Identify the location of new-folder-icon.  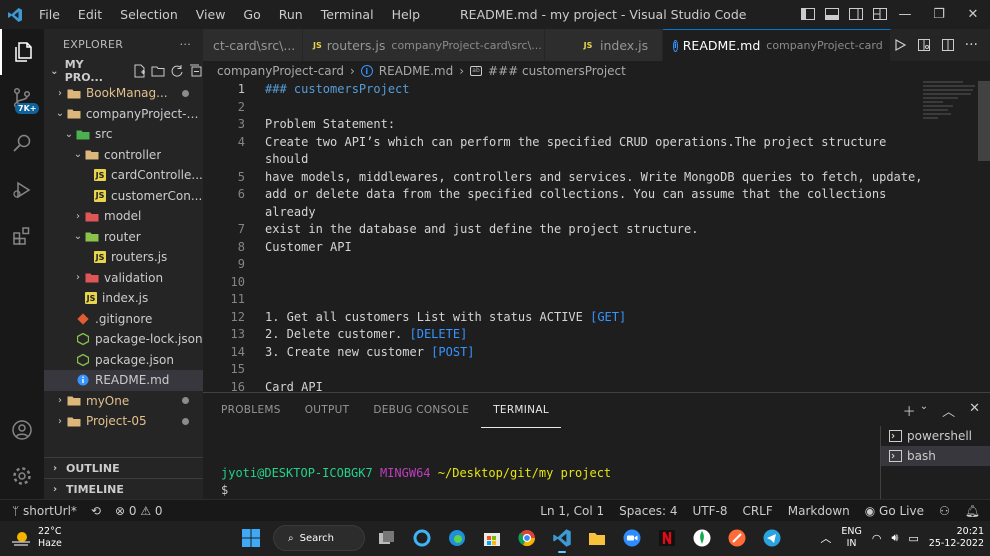
(158, 71).